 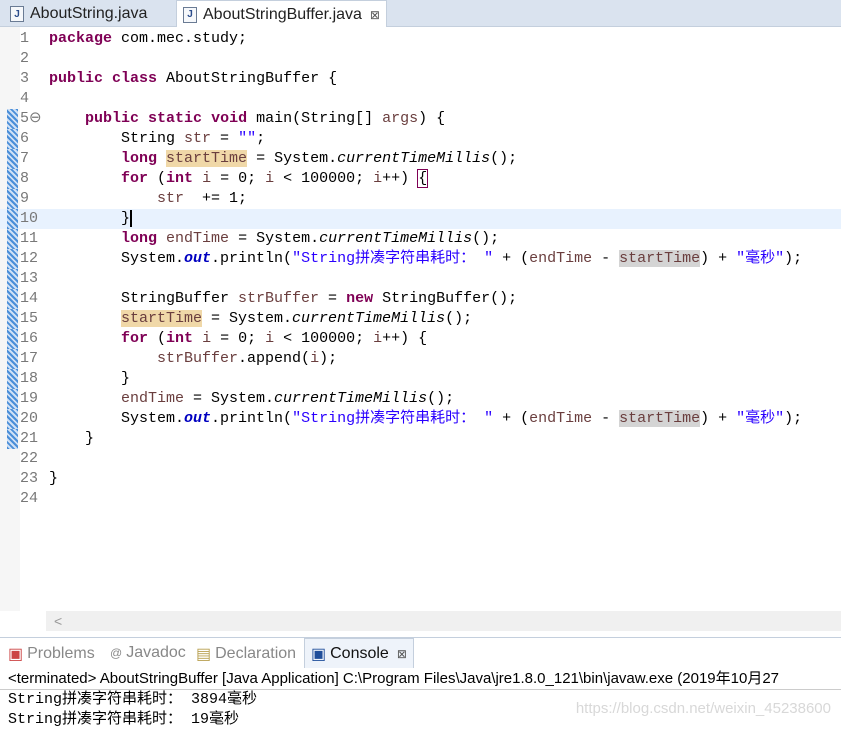 What do you see at coordinates (29, 238) in the screenshot?
I see `line-number: 11` at bounding box center [29, 238].